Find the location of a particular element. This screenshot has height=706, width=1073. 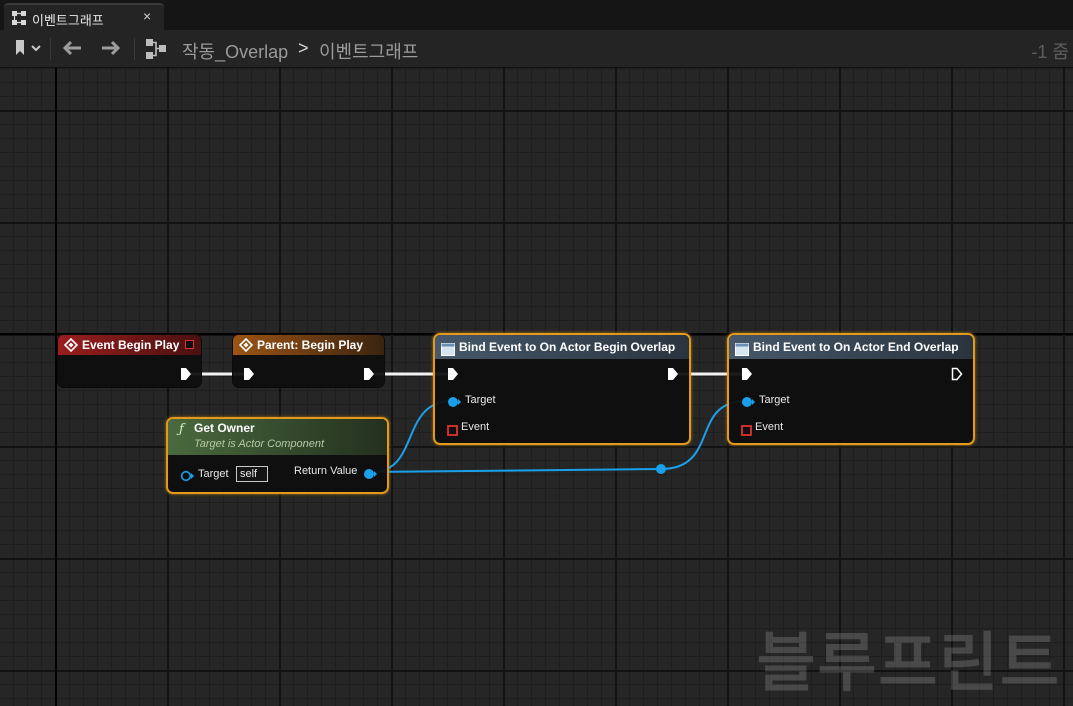

graph-toolbar: 작동_Overlap > 이벤트그래프 -1 줌 is located at coordinates (536, 49).